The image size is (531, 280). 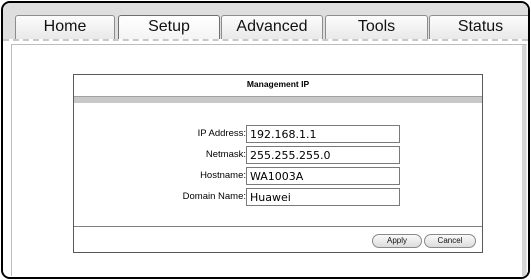 What do you see at coordinates (272, 27) in the screenshot?
I see `tab-advanced: Advanced` at bounding box center [272, 27].